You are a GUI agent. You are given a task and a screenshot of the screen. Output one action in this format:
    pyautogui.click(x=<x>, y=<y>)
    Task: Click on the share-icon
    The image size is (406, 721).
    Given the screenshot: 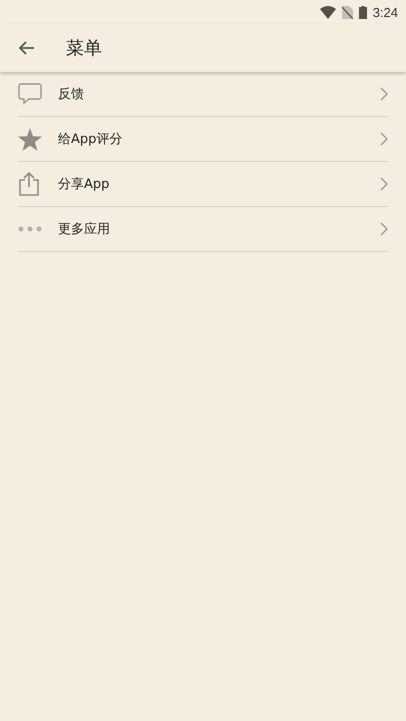 What is the action you would take?
    pyautogui.click(x=29, y=184)
    